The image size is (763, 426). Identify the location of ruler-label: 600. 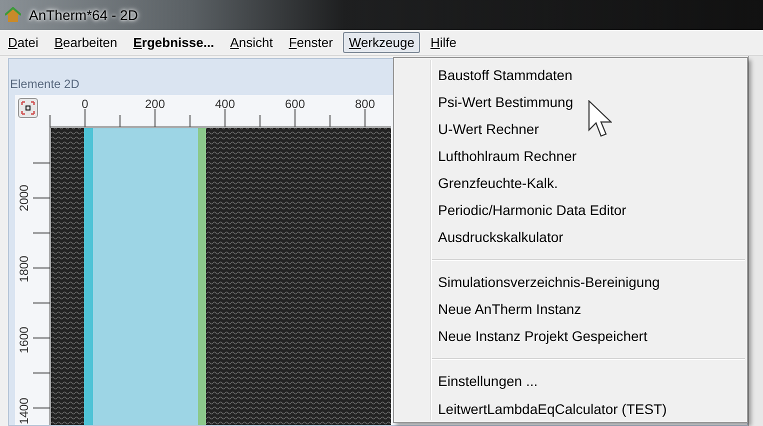
(295, 104).